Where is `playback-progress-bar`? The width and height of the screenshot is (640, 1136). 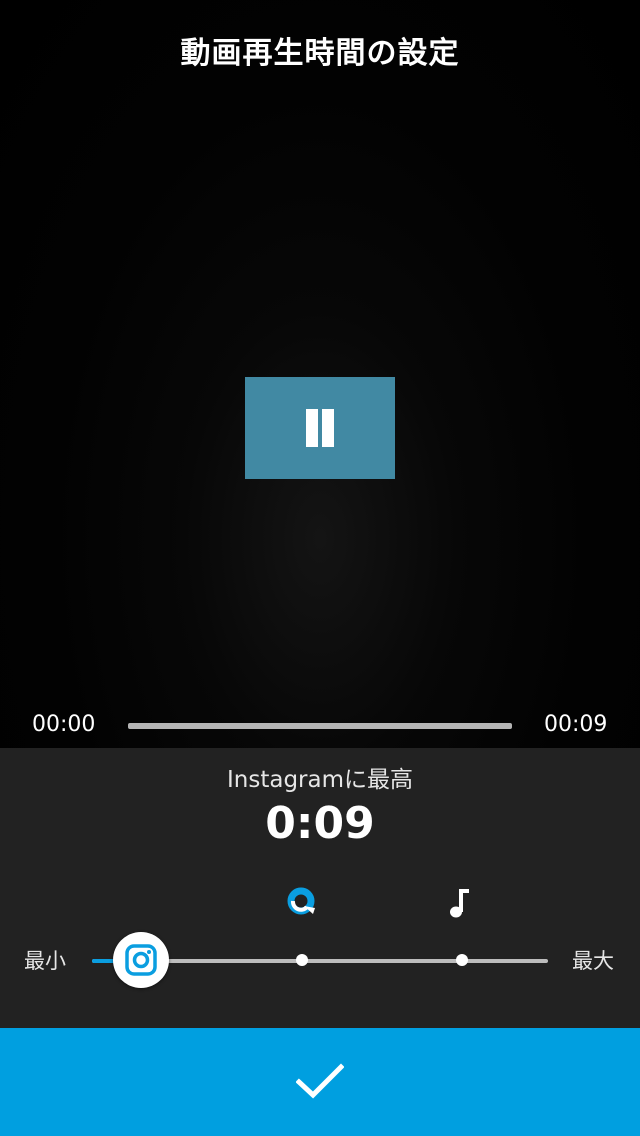 playback-progress-bar is located at coordinates (320, 726).